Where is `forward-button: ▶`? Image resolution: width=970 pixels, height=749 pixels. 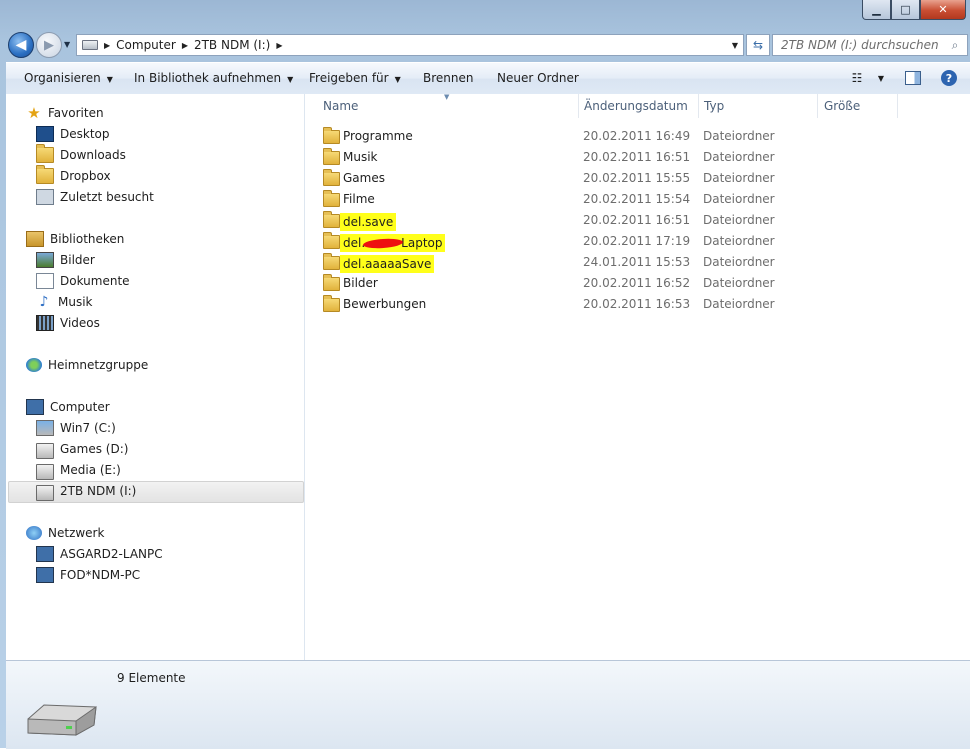 forward-button: ▶ is located at coordinates (49, 45).